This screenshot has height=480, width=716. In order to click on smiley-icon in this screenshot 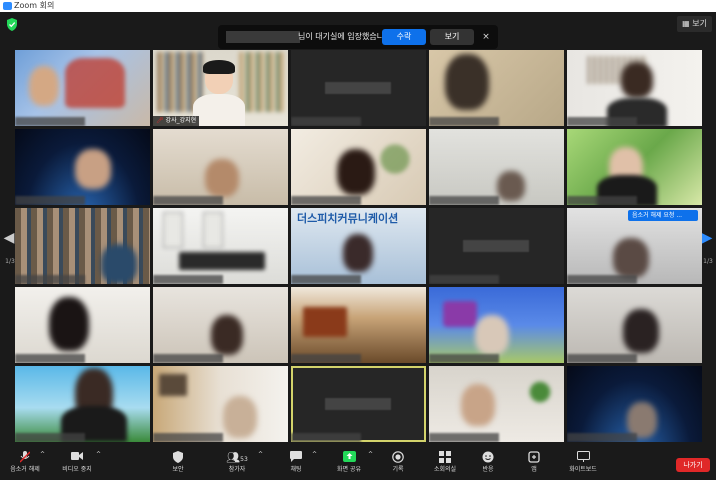, I will do `click(488, 458)`.